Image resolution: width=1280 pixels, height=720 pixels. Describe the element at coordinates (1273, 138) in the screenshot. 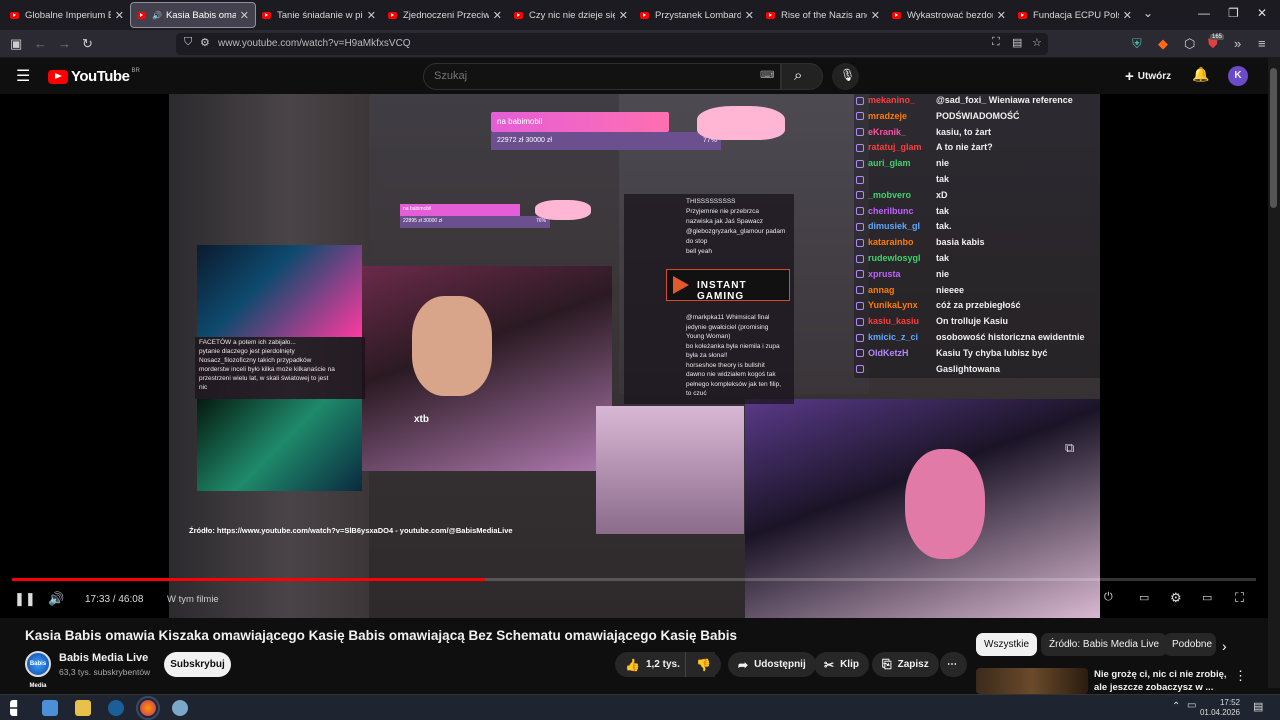

I see `scrollbar-thumb` at that location.